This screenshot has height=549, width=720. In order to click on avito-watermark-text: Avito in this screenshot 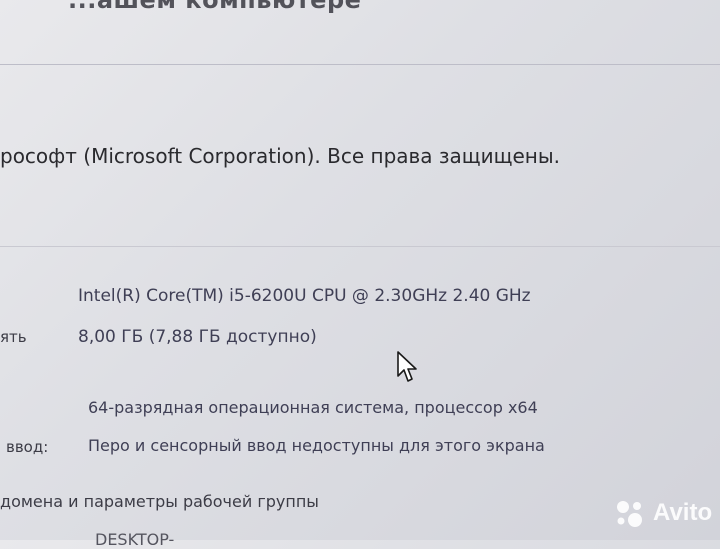, I will do `click(683, 512)`.